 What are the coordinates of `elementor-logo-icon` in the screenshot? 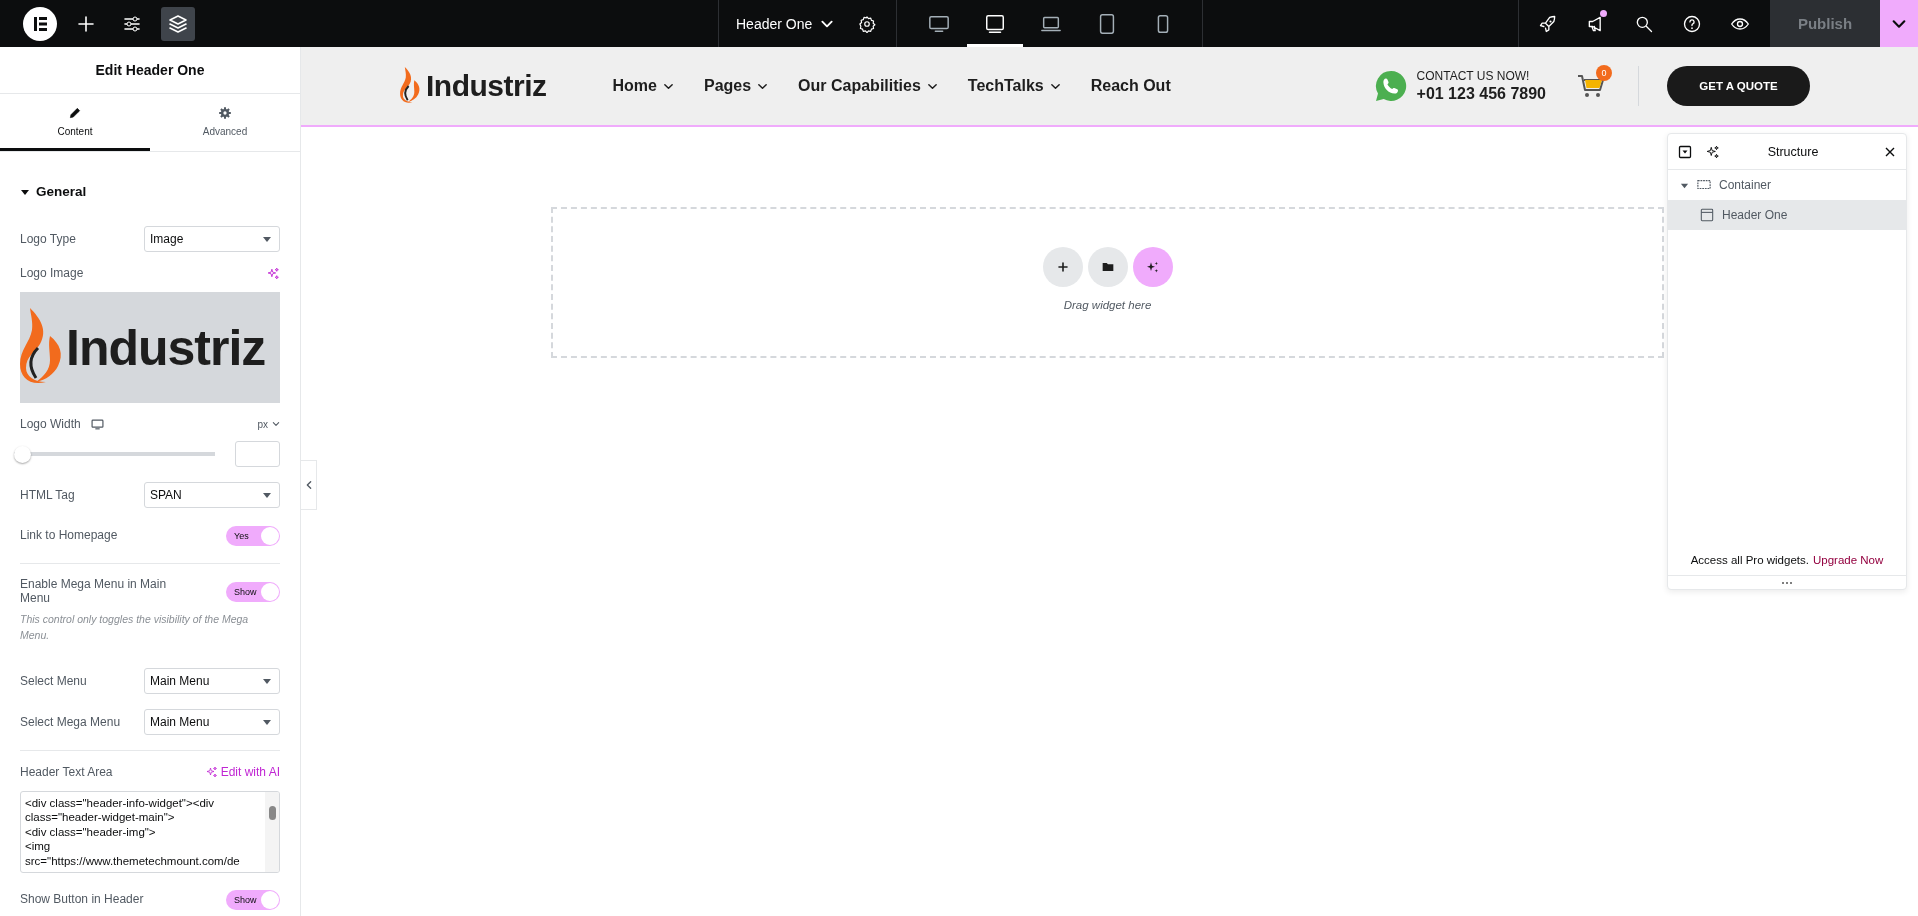 It's located at (40, 23).